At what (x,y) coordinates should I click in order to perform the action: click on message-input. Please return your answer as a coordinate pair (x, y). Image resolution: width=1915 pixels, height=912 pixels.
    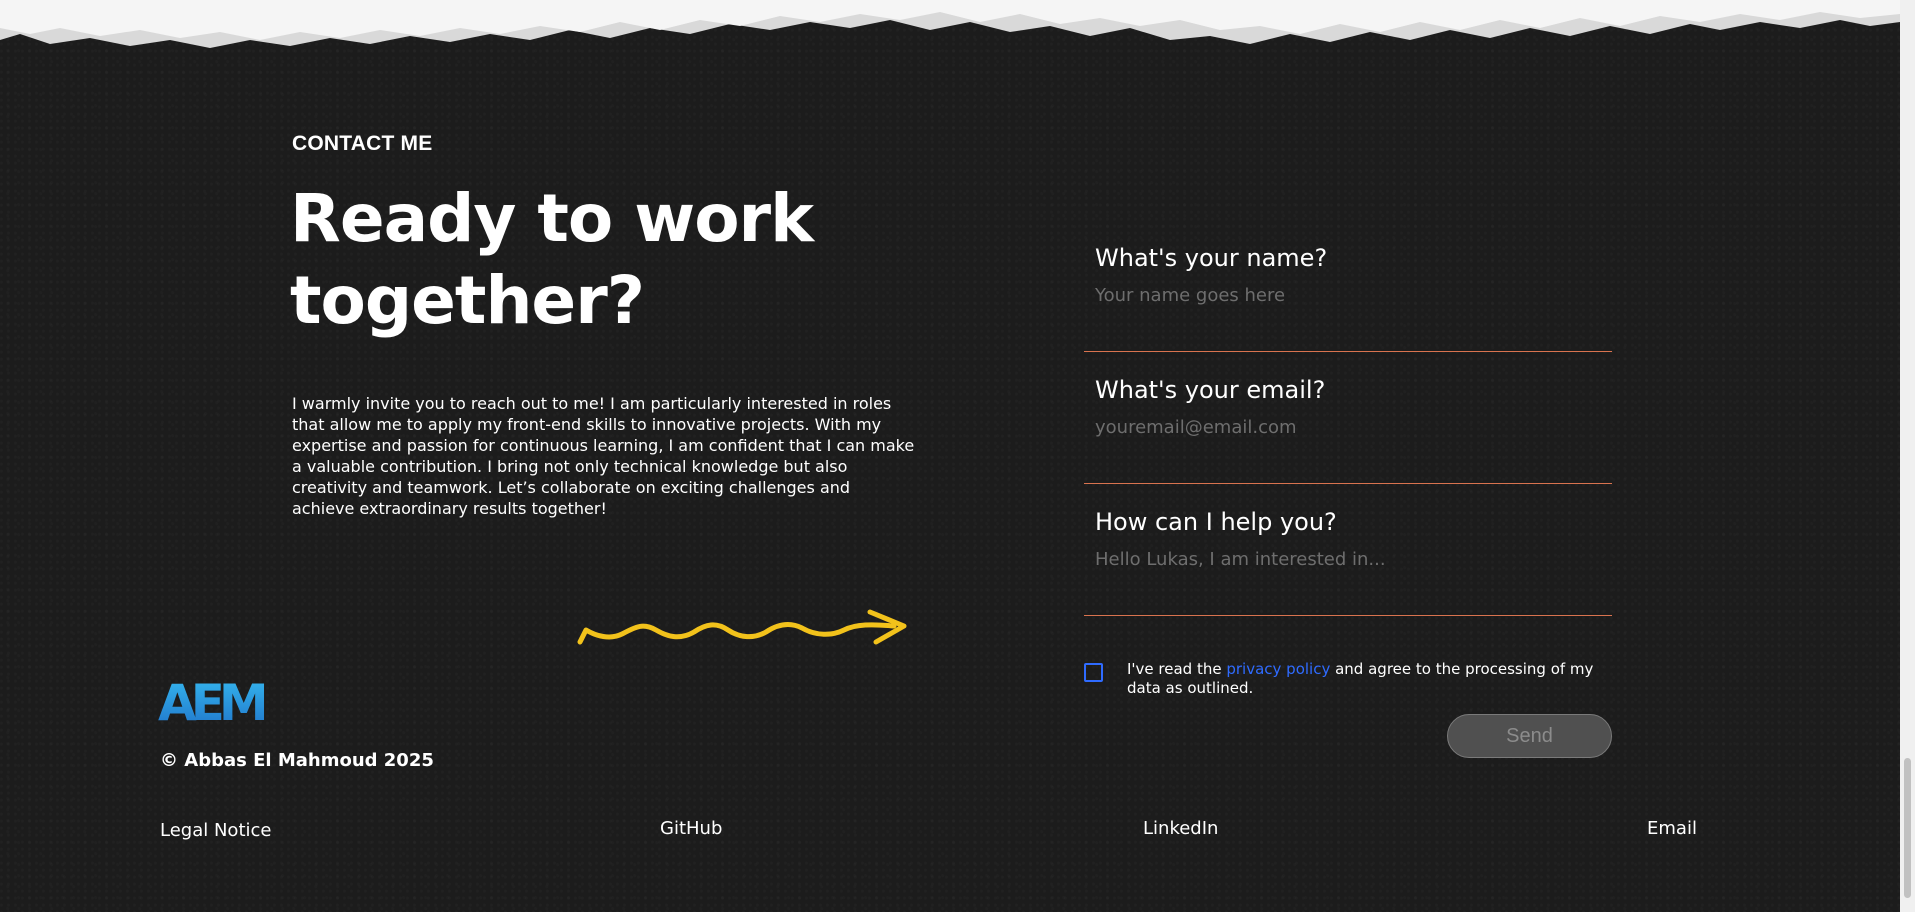
    Looking at the image, I should click on (1345, 559).